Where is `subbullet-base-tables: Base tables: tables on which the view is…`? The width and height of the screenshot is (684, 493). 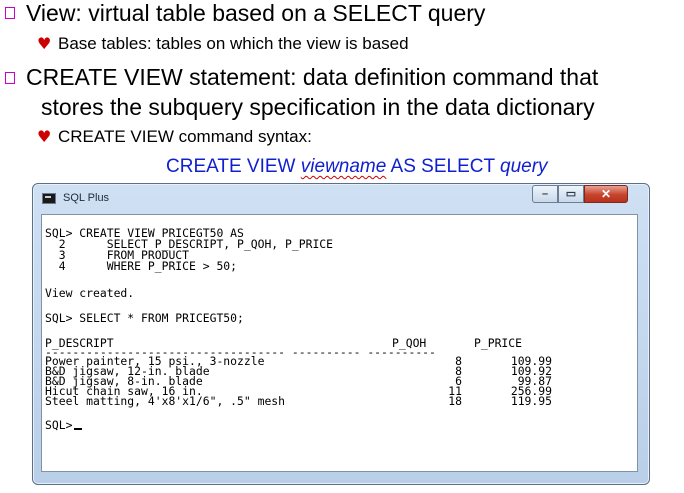 subbullet-base-tables: Base tables: tables on which the view is… is located at coordinates (233, 43).